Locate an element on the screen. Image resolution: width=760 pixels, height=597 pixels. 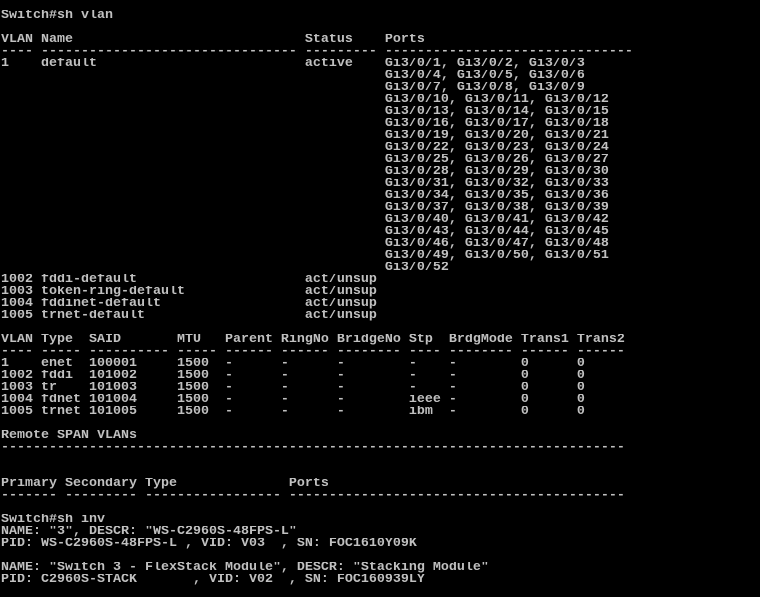
terminal-line: 1005 trnet-default act/unsup is located at coordinates (189, 316).